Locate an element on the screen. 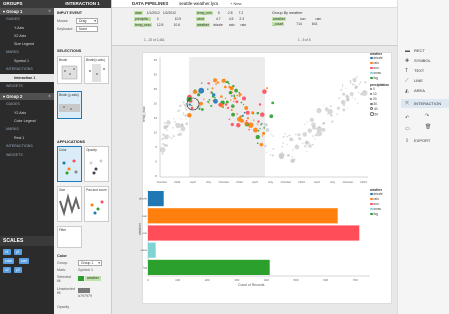 This screenshot has width=449, height=314. redo-icon: ↷ is located at coordinates (427, 116).